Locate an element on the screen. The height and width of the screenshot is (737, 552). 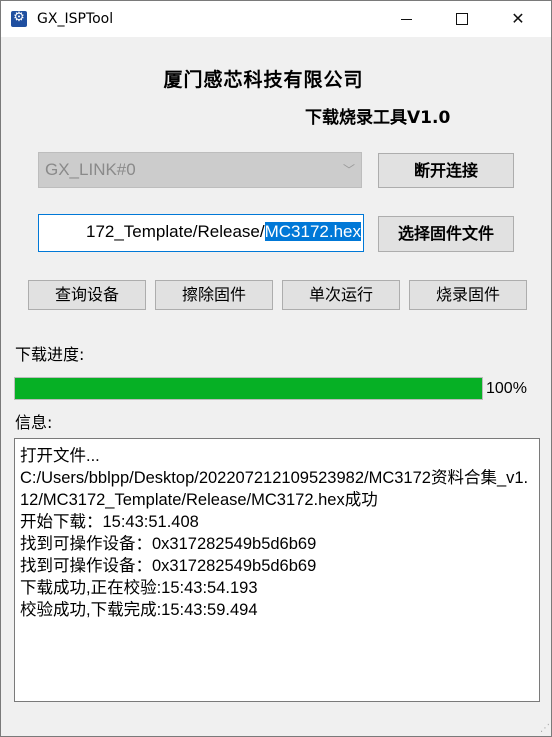
info-label: 信息: is located at coordinates (34, 422).